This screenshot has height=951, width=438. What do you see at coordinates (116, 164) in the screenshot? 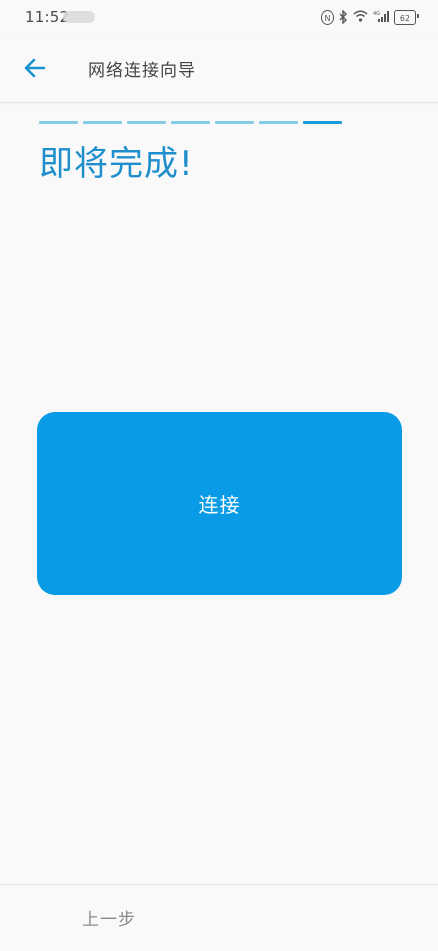
I see `wizard-heading: 即将完成!` at bounding box center [116, 164].